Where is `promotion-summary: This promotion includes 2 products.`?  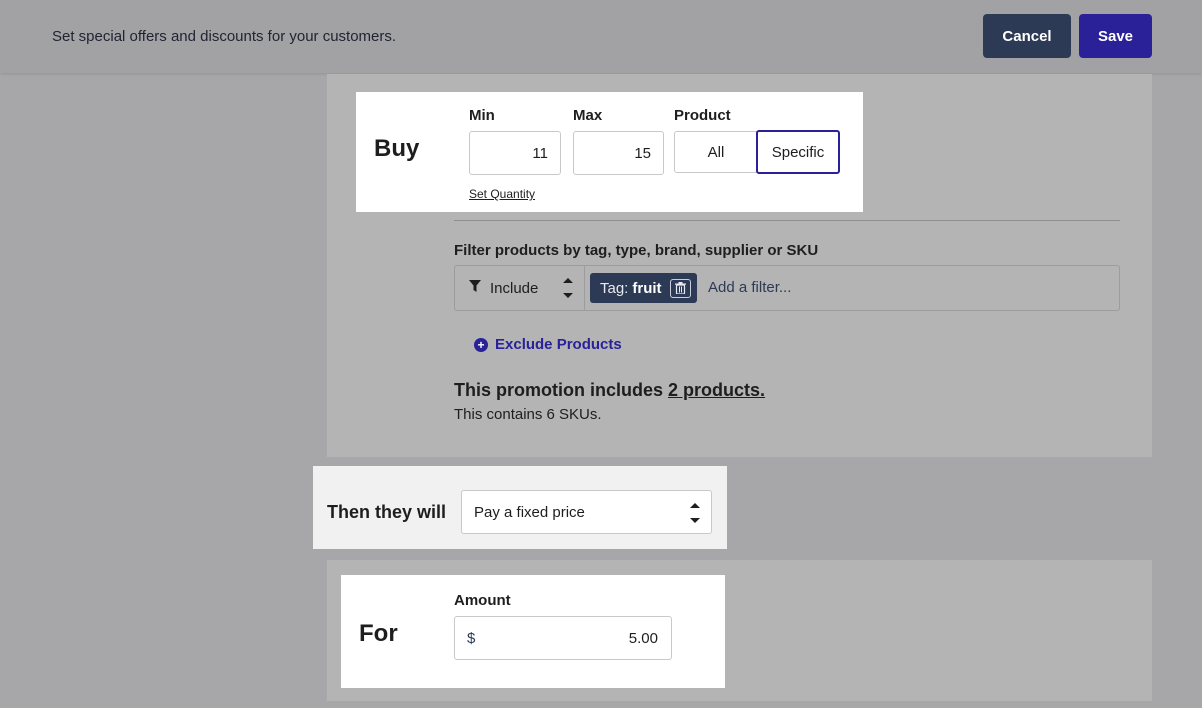 promotion-summary: This promotion includes 2 products. is located at coordinates (609, 390).